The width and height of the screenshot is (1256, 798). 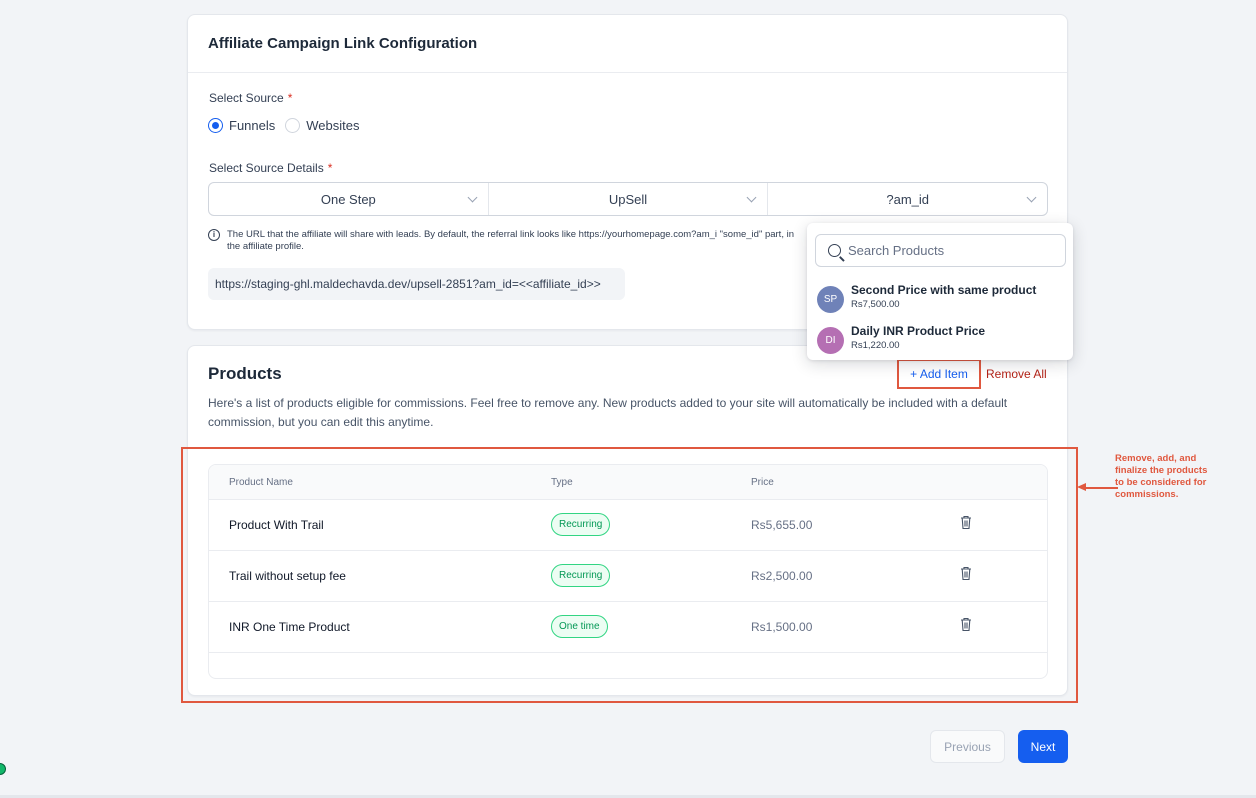 I want to click on dropdown-item-name: Daily INR Product Price, so click(x=918, y=331).